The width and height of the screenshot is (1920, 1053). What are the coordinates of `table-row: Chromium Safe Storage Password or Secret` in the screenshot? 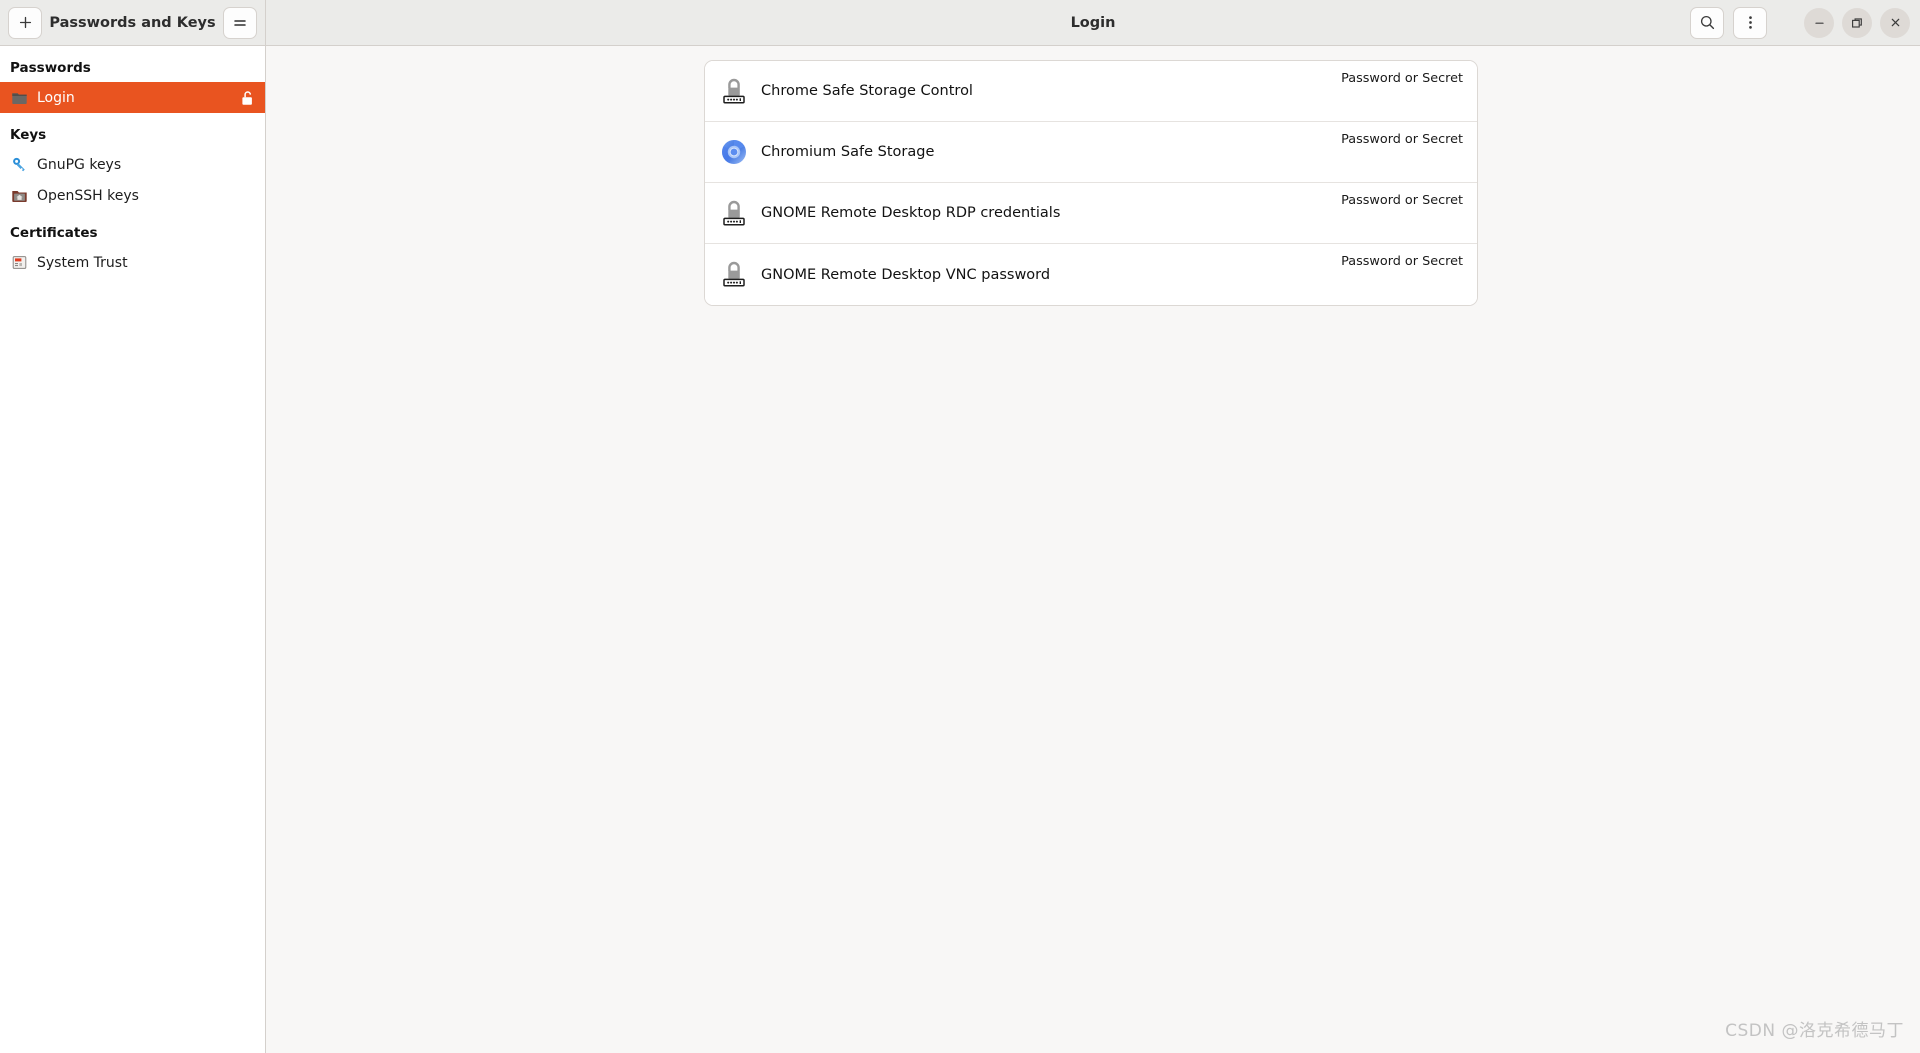 It's located at (1091, 152).